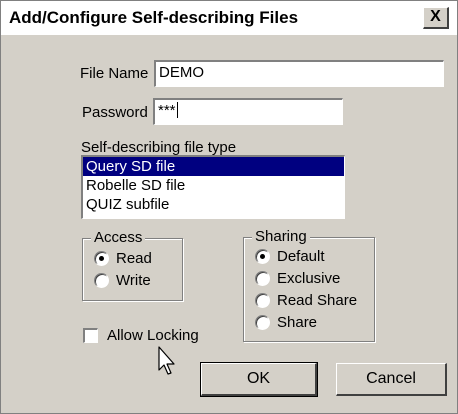 The height and width of the screenshot is (414, 458). What do you see at coordinates (259, 379) in the screenshot?
I see `ok-button: OK` at bounding box center [259, 379].